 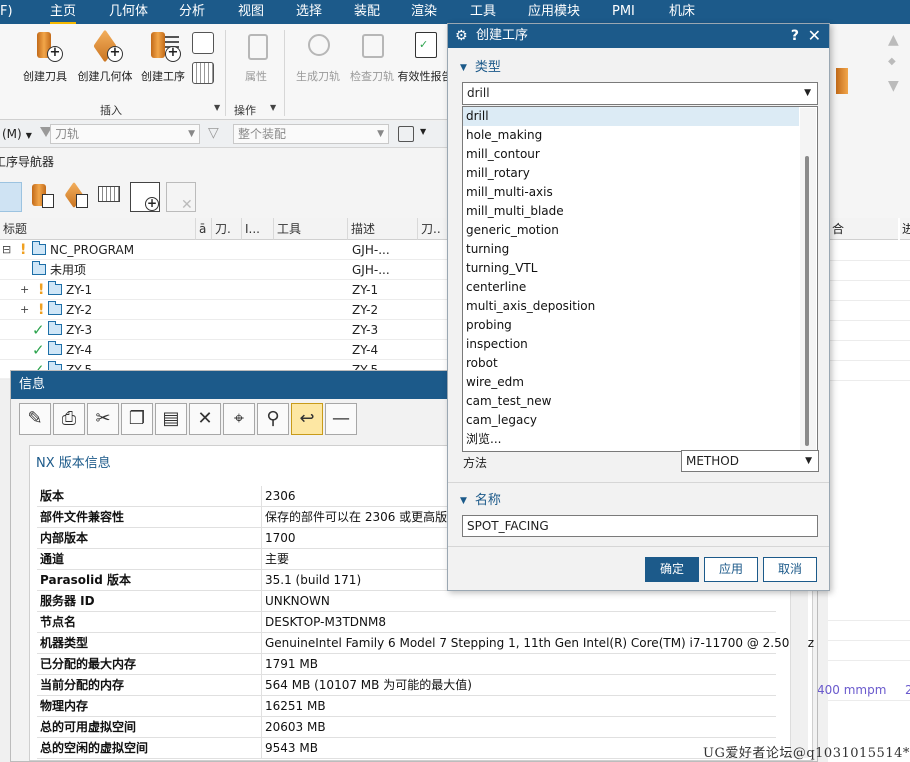 I want to click on name-section-header: ▼ 名称, so click(x=480, y=498).